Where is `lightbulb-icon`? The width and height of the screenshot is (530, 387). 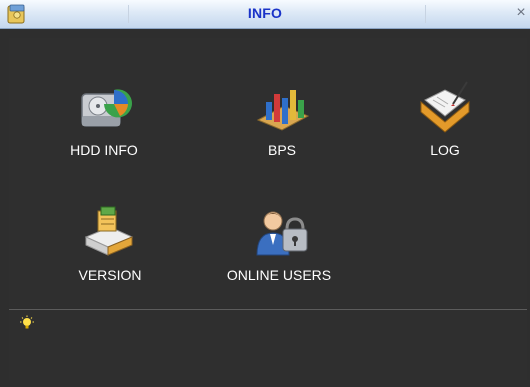 lightbulb-icon is located at coordinates (27, 322).